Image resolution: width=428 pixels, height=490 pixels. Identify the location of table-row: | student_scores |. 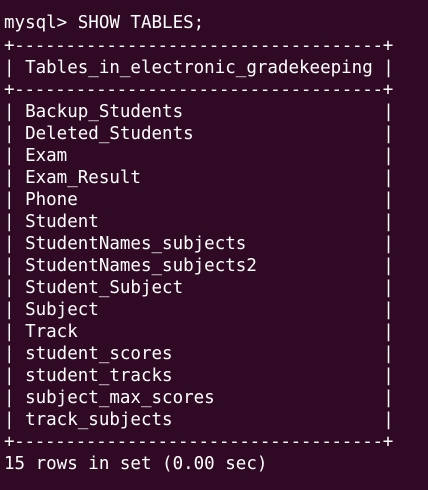
(199, 354).